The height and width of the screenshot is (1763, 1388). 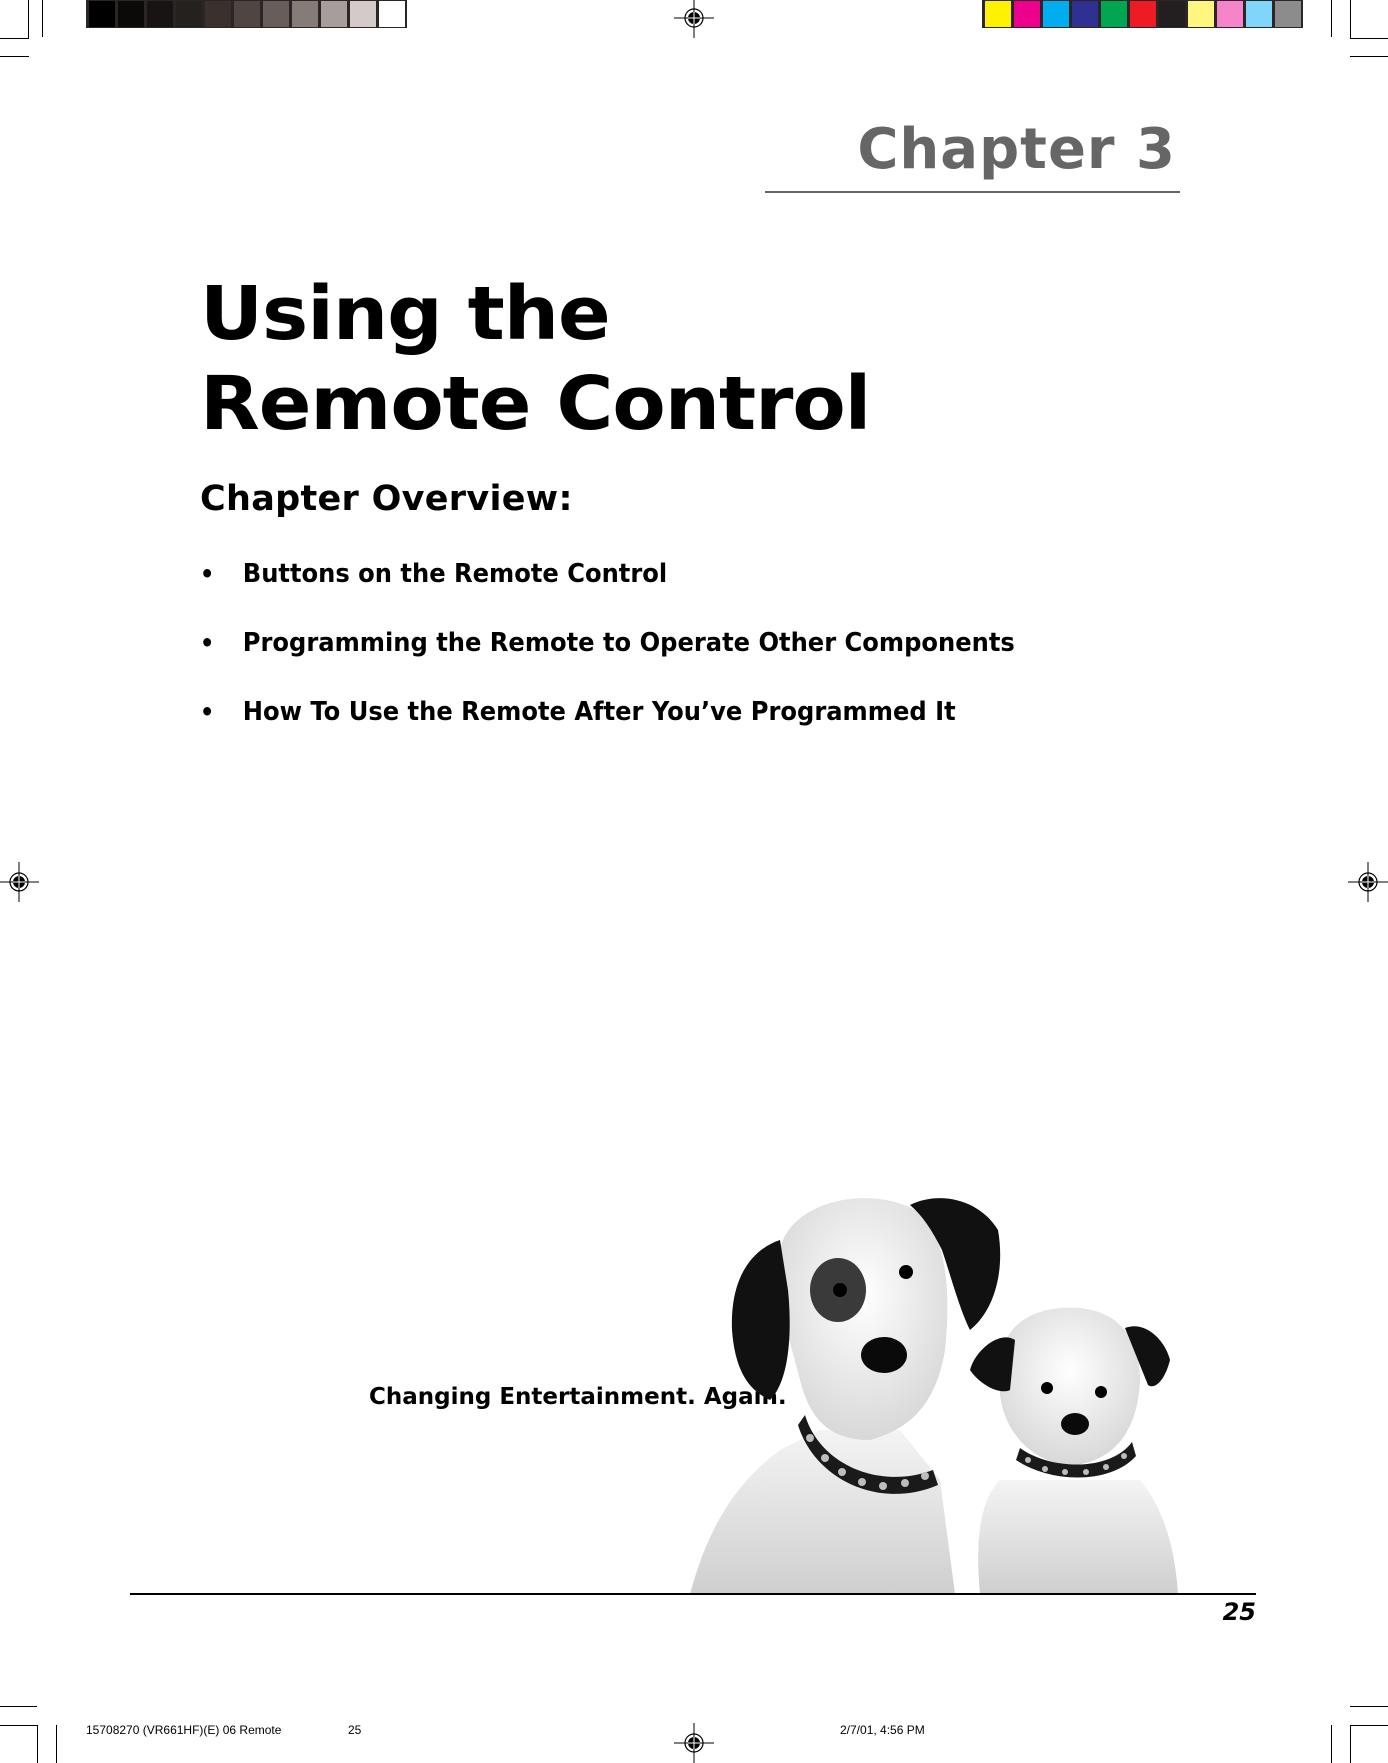 I want to click on dogs-photo, so click(x=934, y=1396).